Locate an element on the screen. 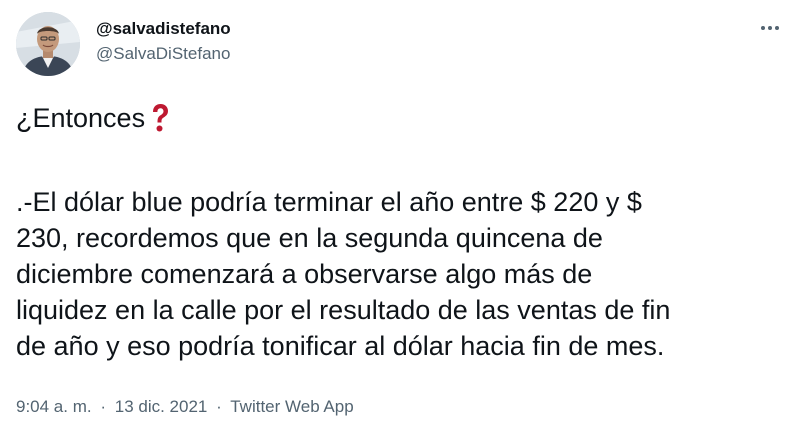 The image size is (800, 427). tweet-date: 13 dic. 2021 is located at coordinates (161, 406).